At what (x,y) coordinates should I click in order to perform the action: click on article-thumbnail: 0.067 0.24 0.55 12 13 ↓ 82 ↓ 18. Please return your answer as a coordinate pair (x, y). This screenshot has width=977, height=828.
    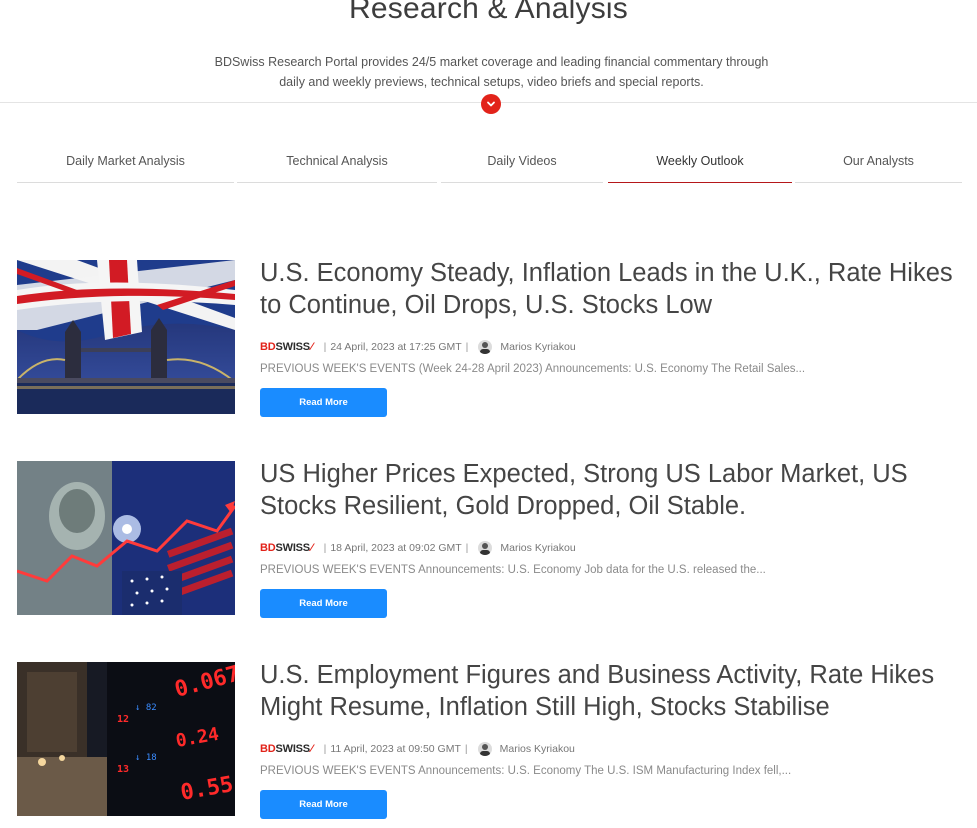
    Looking at the image, I should click on (126, 739).